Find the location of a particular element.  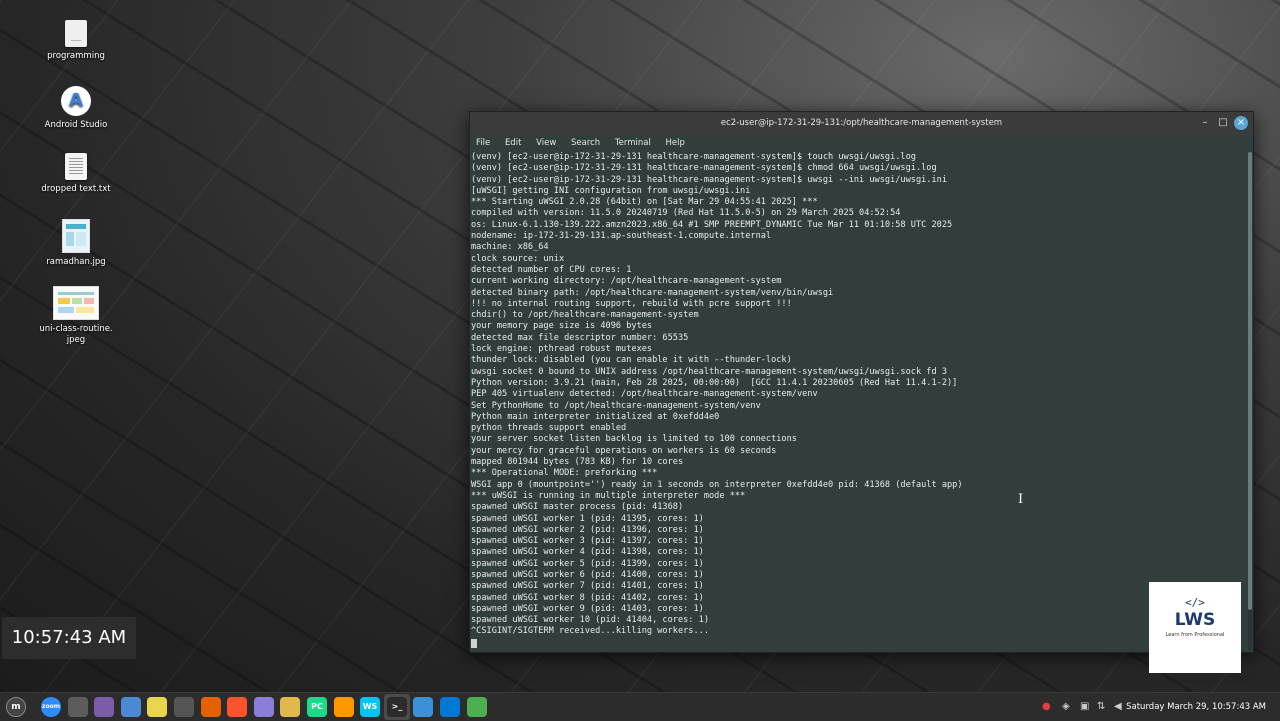

terminal-icon: >_ is located at coordinates (397, 707).